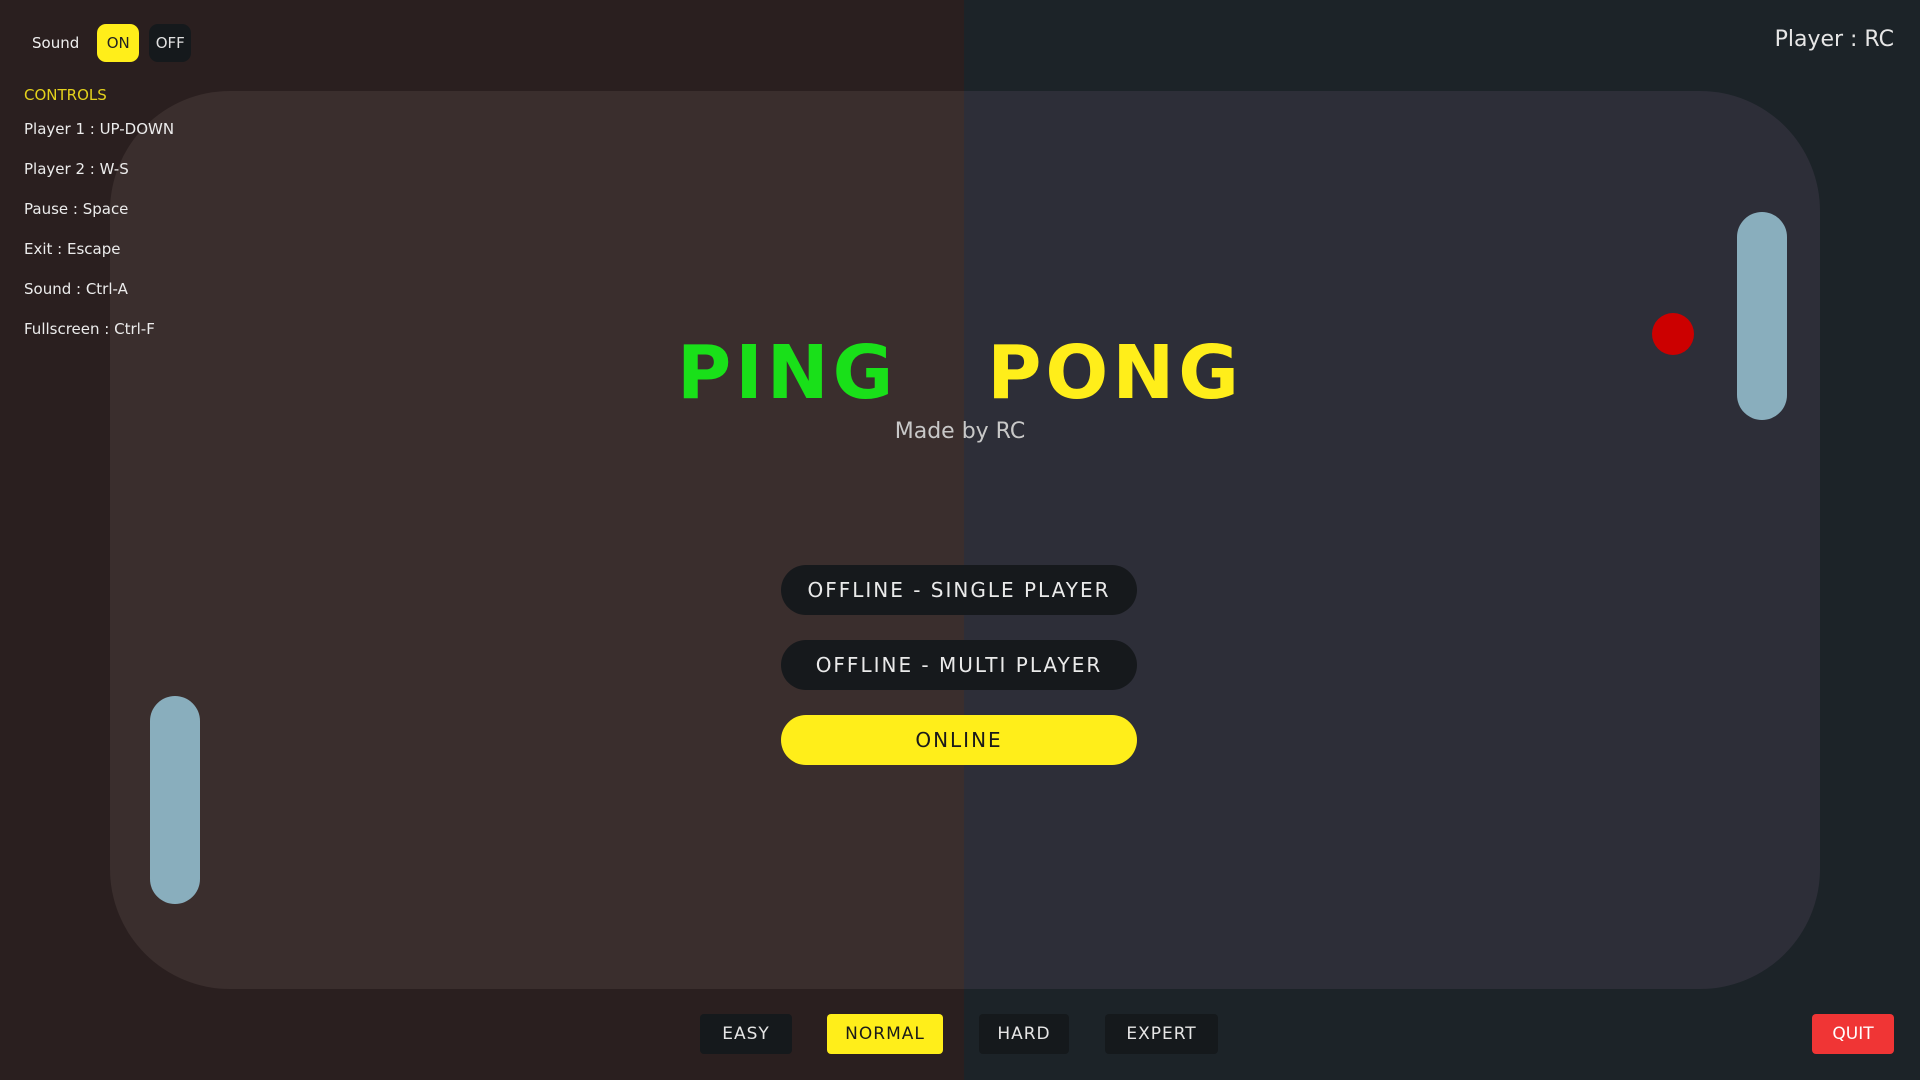 This screenshot has height=1080, width=1920. Describe the element at coordinates (170, 43) in the screenshot. I see `sound-off-button: OFF` at that location.